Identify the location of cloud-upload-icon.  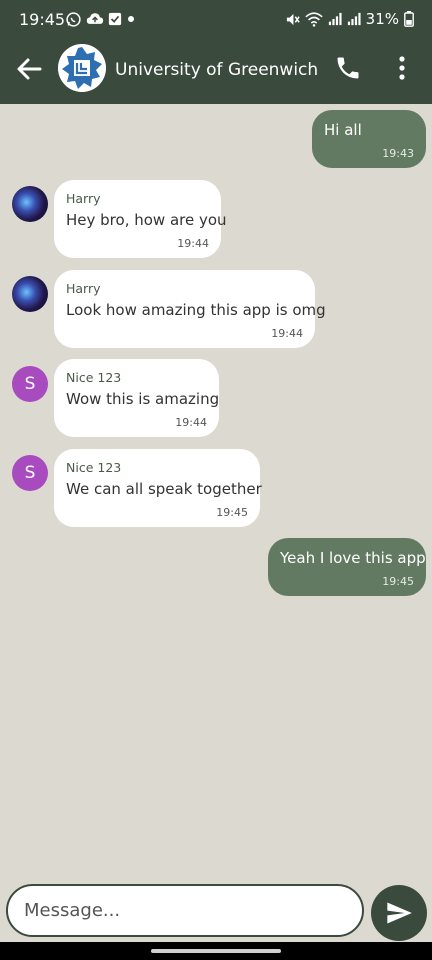
(95, 18).